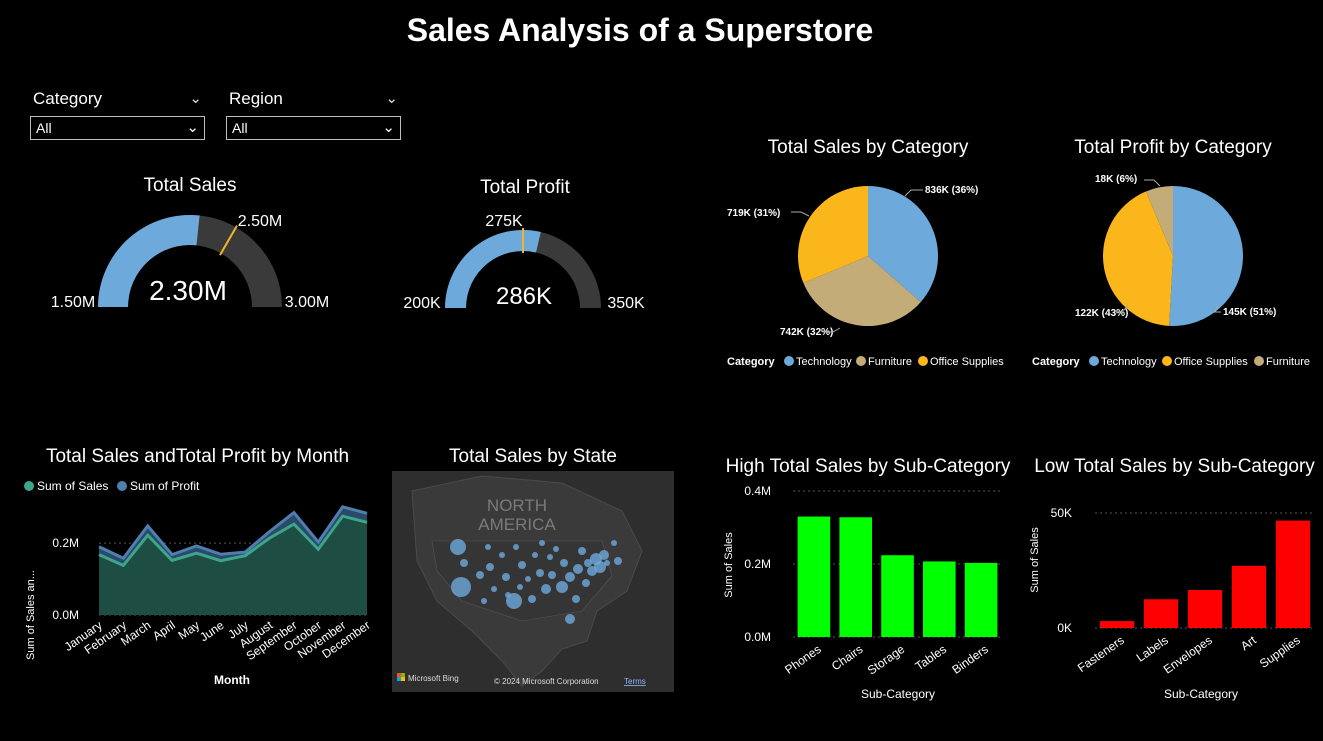 The image size is (1323, 741). What do you see at coordinates (1116, 179) in the screenshot?
I see `pie-data-label: 18K (6%)` at bounding box center [1116, 179].